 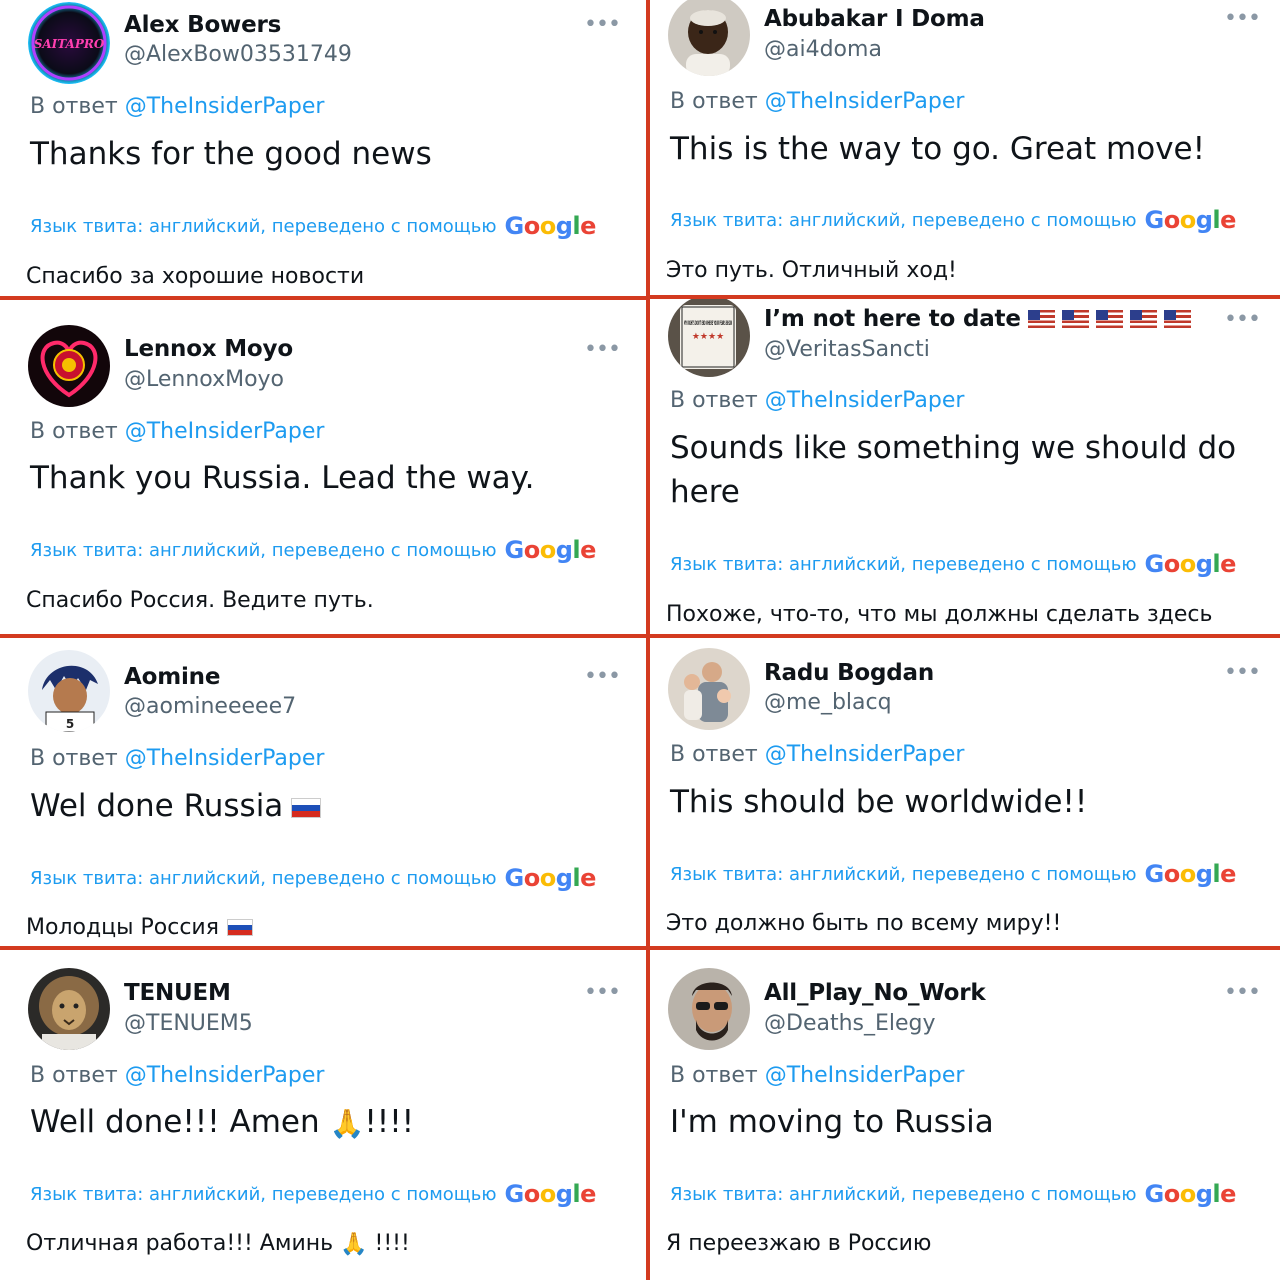 I want to click on tweet-text: This is the way to go. Great move!, so click(x=938, y=149).